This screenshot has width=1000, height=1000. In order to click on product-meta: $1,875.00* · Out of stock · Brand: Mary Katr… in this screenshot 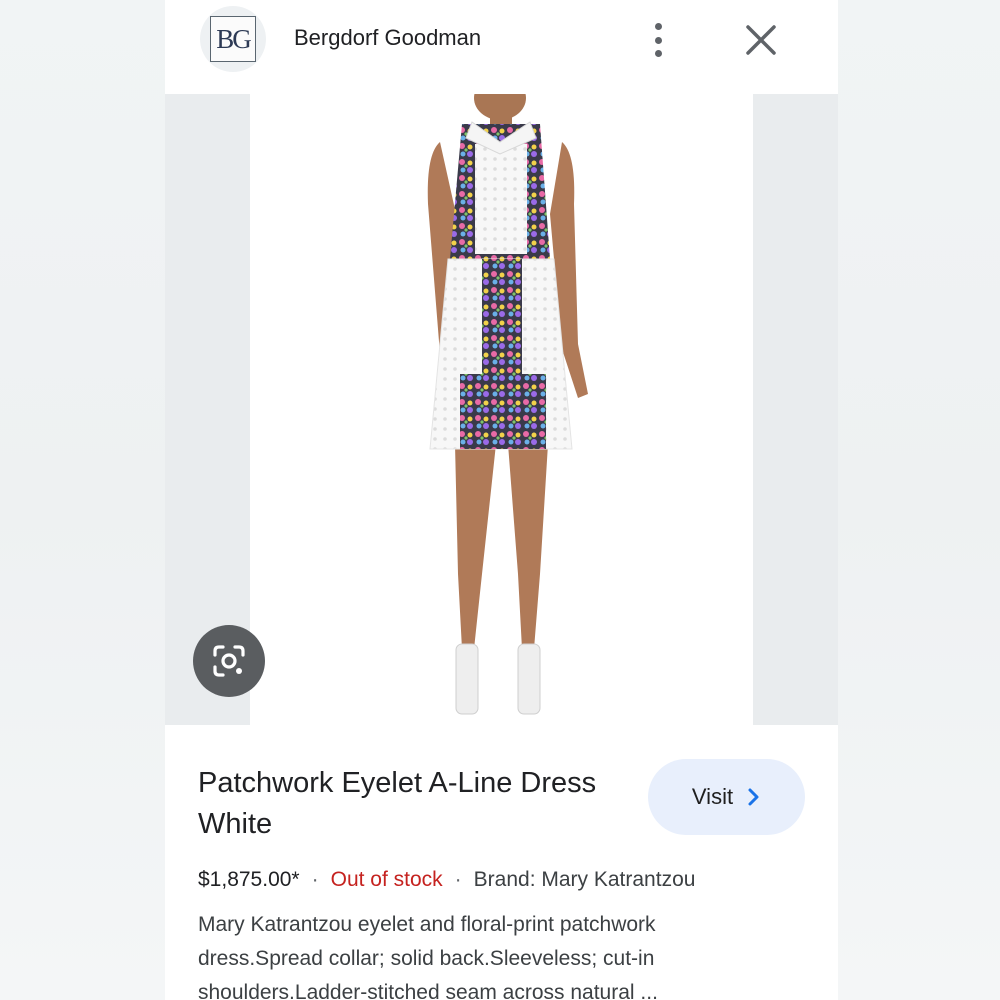, I will do `click(446, 880)`.